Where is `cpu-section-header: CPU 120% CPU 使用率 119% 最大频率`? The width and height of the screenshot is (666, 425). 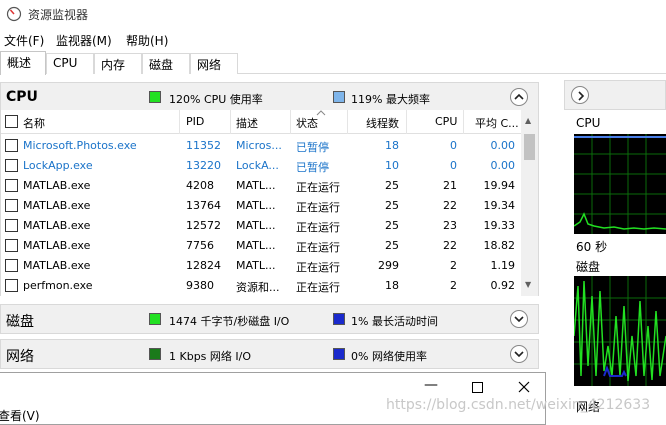
cpu-section-header: CPU 120% CPU 使用率 119% 最大频率 is located at coordinates (269, 97).